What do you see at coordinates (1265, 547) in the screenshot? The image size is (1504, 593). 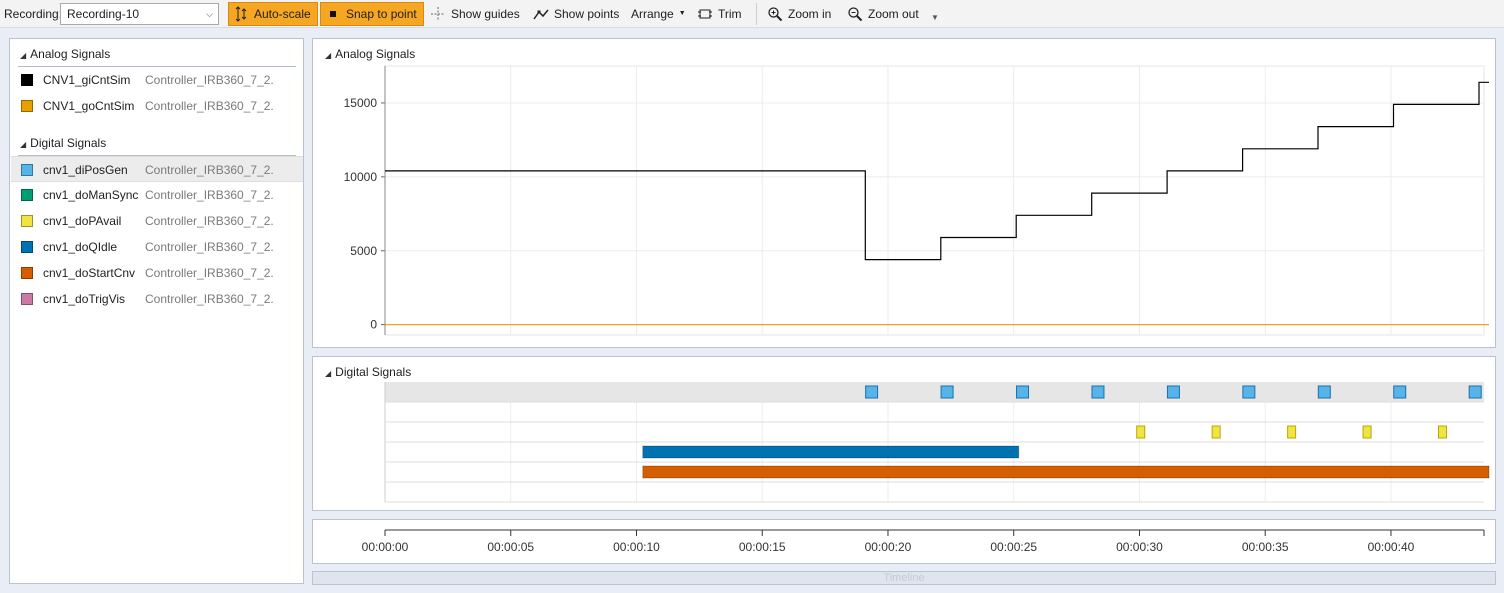 I see `time-tick-label: 00:00:35` at bounding box center [1265, 547].